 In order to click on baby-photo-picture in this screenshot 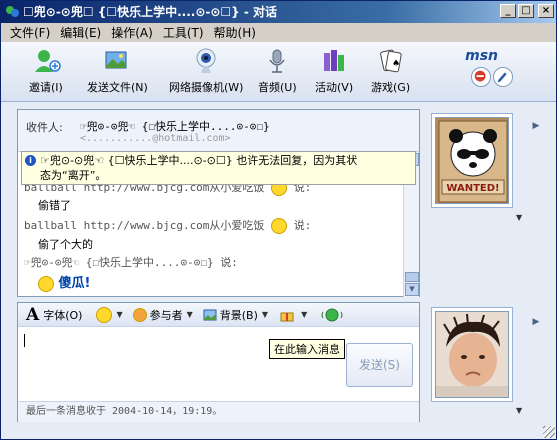, I will do `click(472, 354)`.